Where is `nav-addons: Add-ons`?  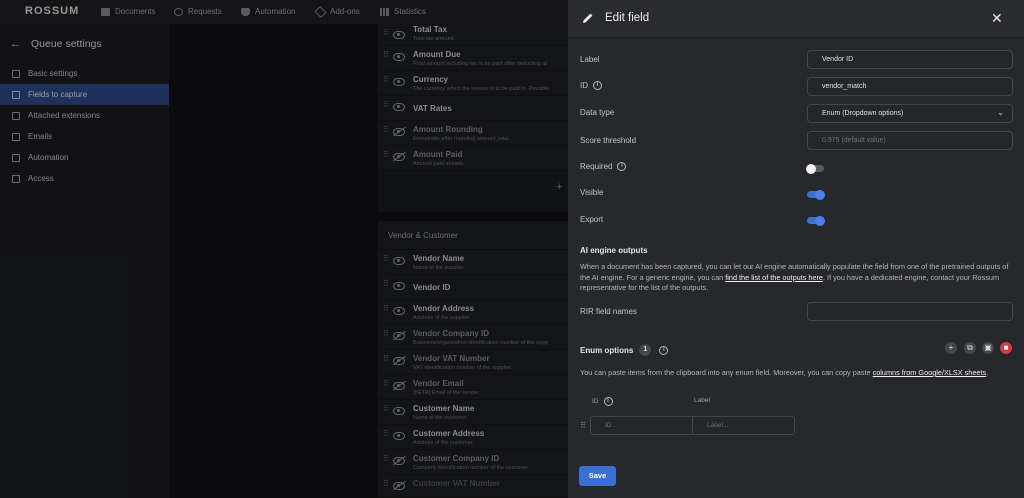
nav-addons: Add-ons is located at coordinates (337, 11).